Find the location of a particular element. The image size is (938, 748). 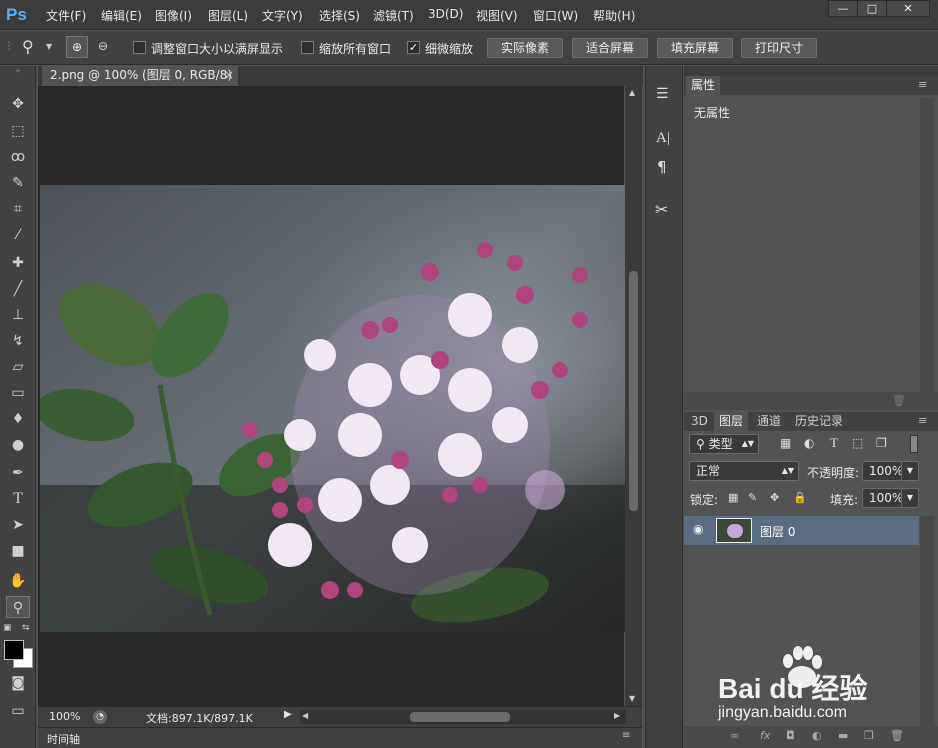

quick-mask-icon: ◙ is located at coordinates (18, 683).